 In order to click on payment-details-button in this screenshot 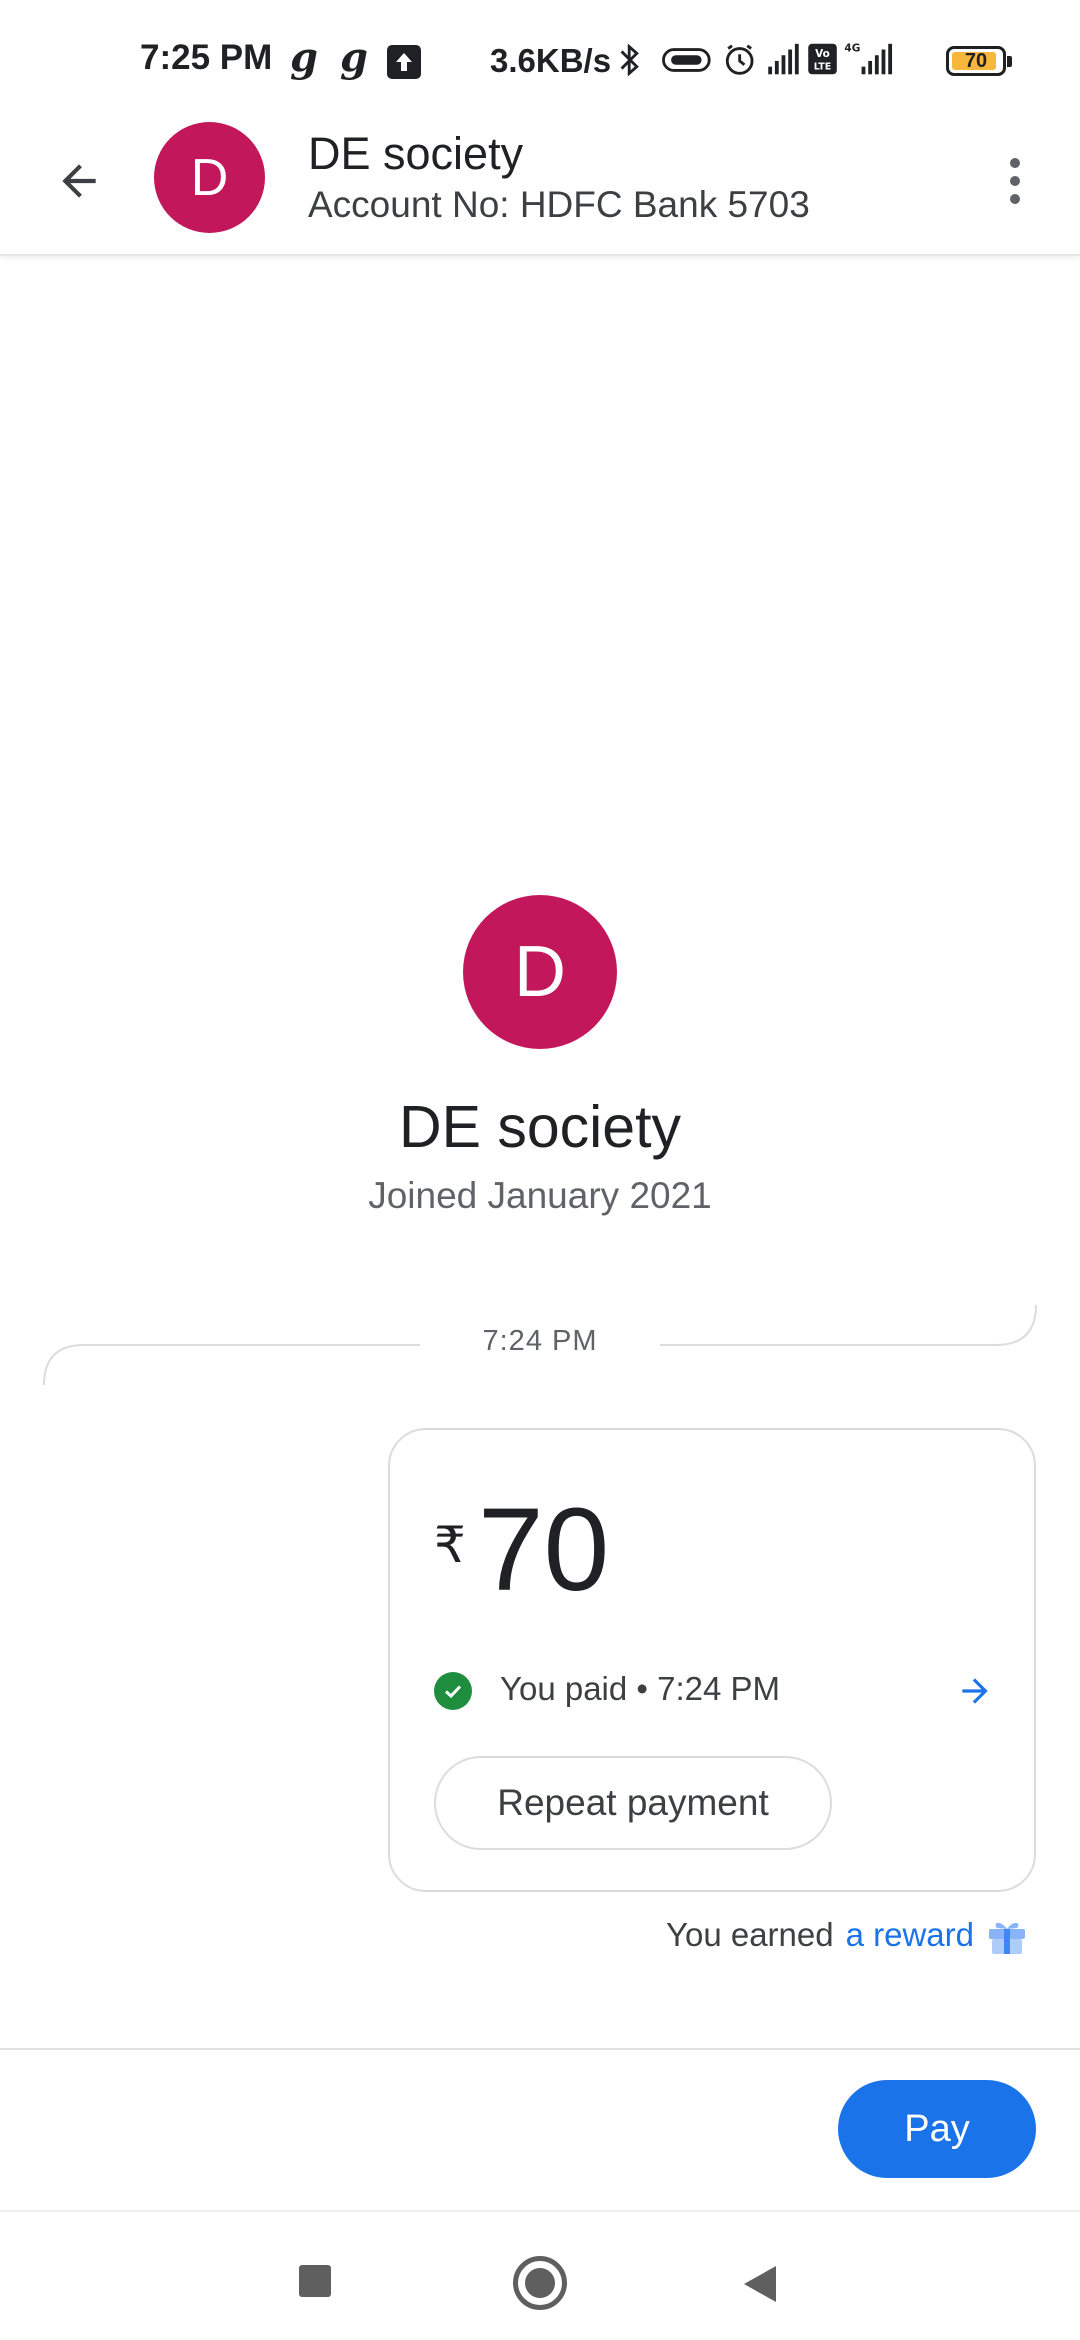, I will do `click(975, 1691)`.